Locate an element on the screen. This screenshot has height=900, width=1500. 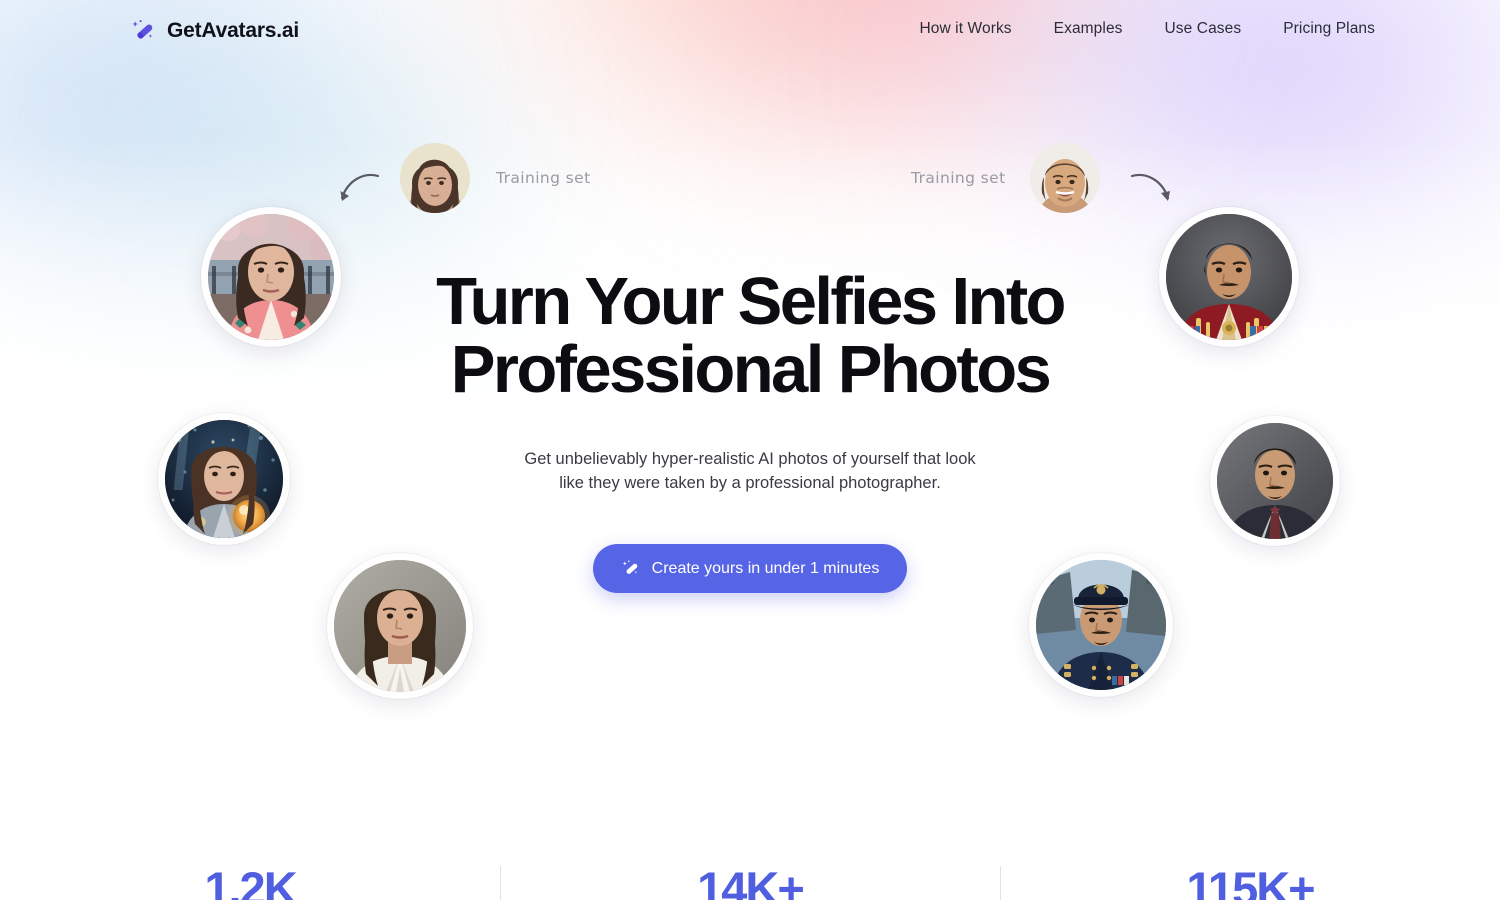
stat-value-1: 1.2K is located at coordinates (250, 883).